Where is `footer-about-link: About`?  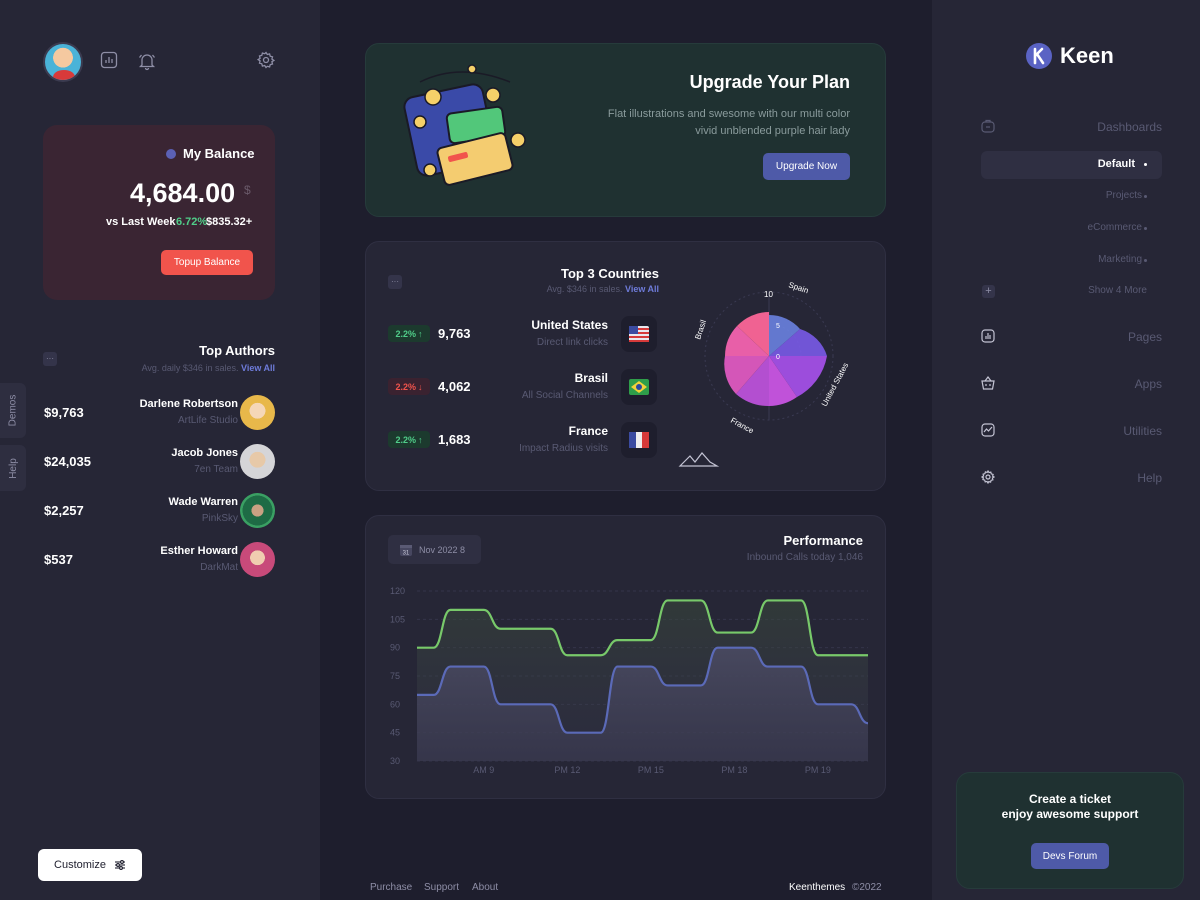
footer-about-link: About is located at coordinates (485, 887).